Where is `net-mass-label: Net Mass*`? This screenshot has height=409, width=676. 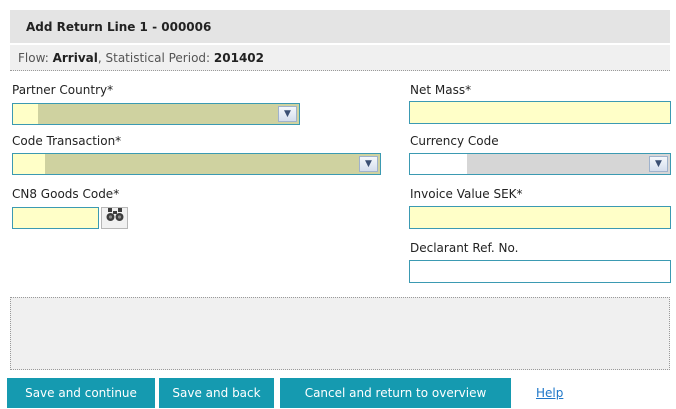 net-mass-label: Net Mass* is located at coordinates (441, 90).